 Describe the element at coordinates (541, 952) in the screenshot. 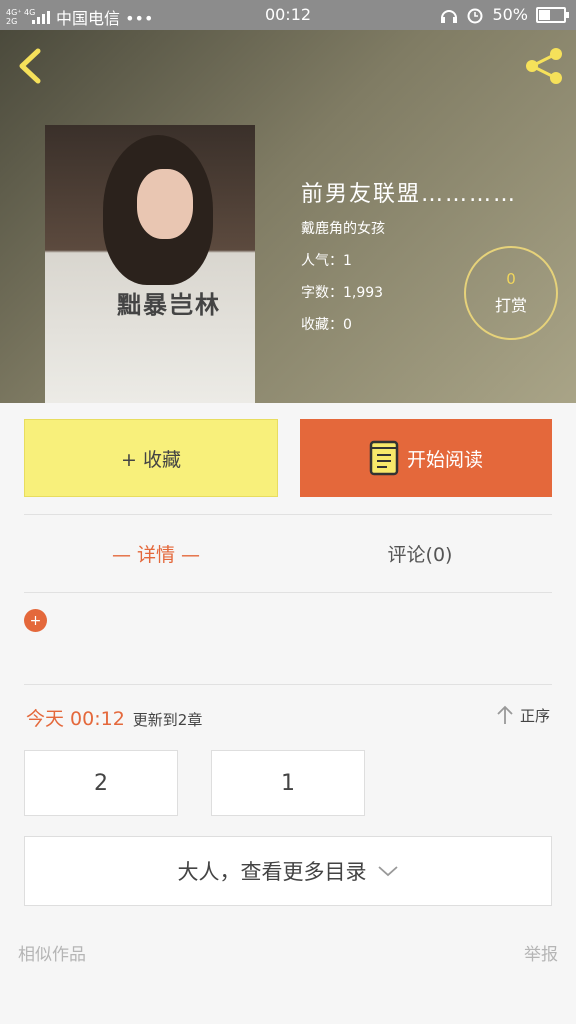

I see `report-link: 举报` at that location.